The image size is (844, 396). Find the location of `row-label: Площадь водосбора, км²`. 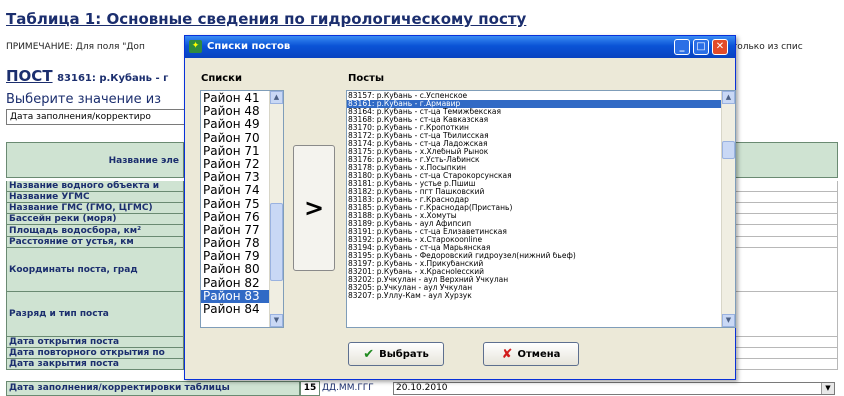

row-label: Площадь водосбора, км² is located at coordinates (95, 231).